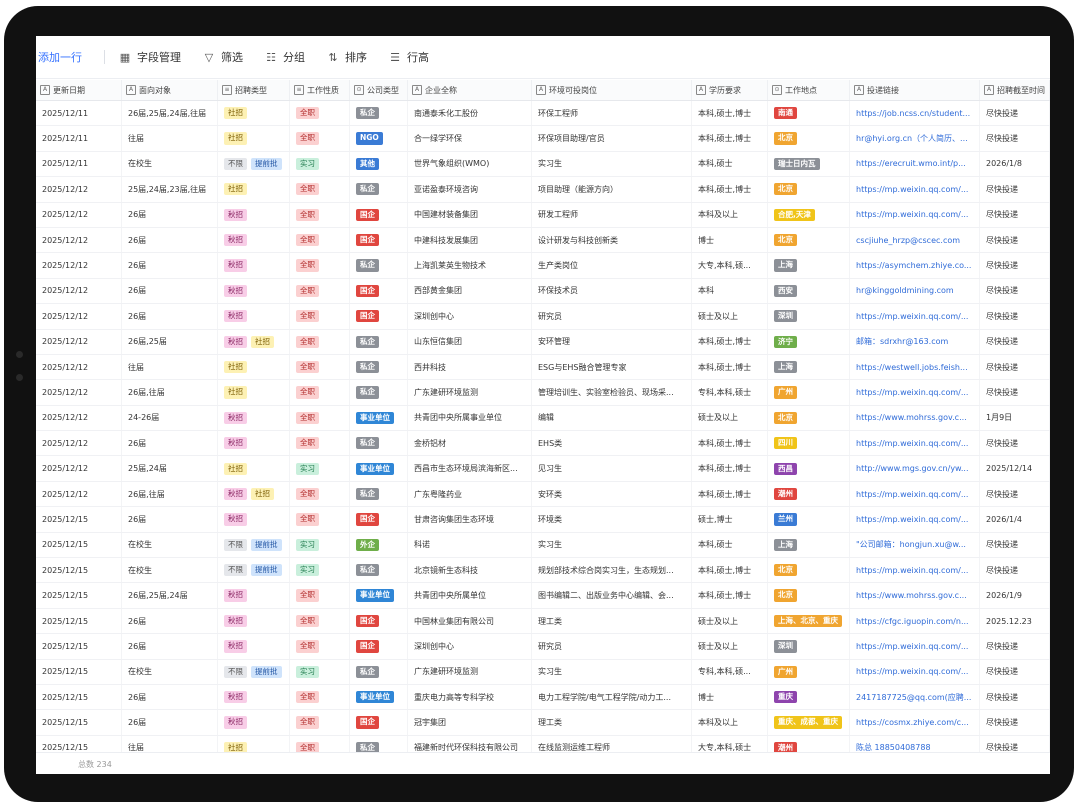  I want to click on column-header: A 投递链接, so click(915, 90).